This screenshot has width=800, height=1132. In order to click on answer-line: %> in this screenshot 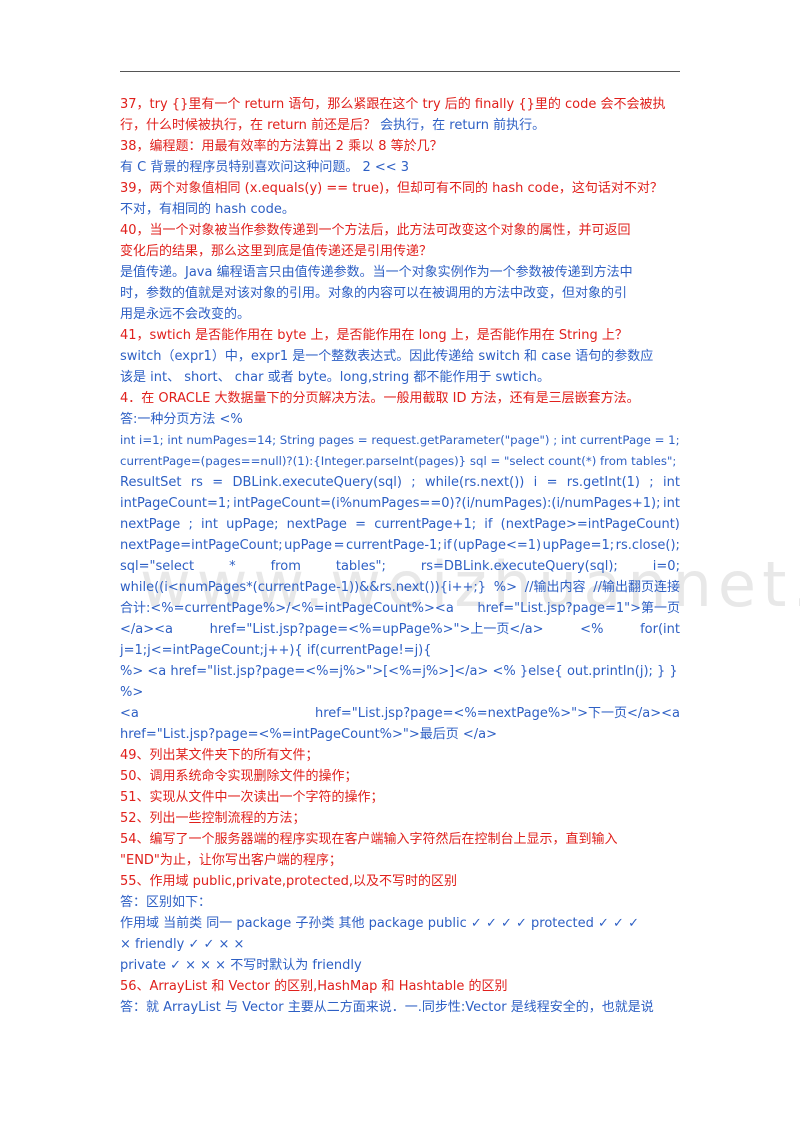, I will do `click(132, 692)`.